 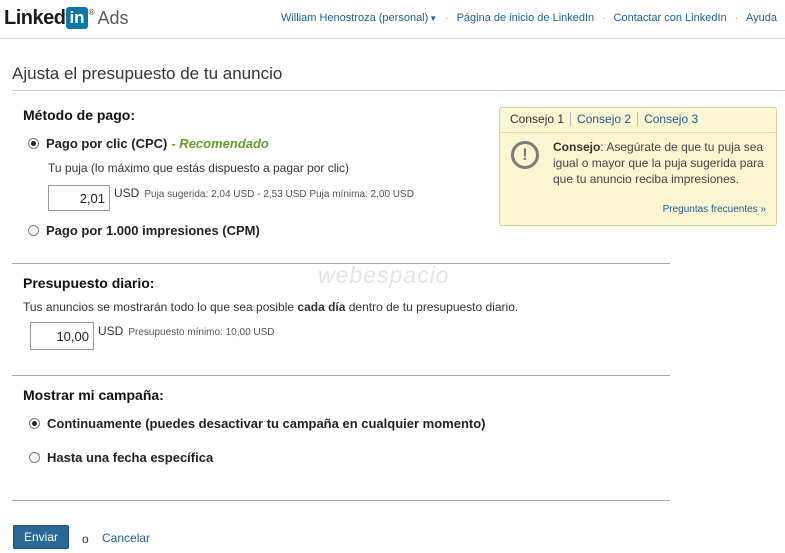 What do you see at coordinates (670, 119) in the screenshot?
I see `tab-consejo-3: Consejo 3` at bounding box center [670, 119].